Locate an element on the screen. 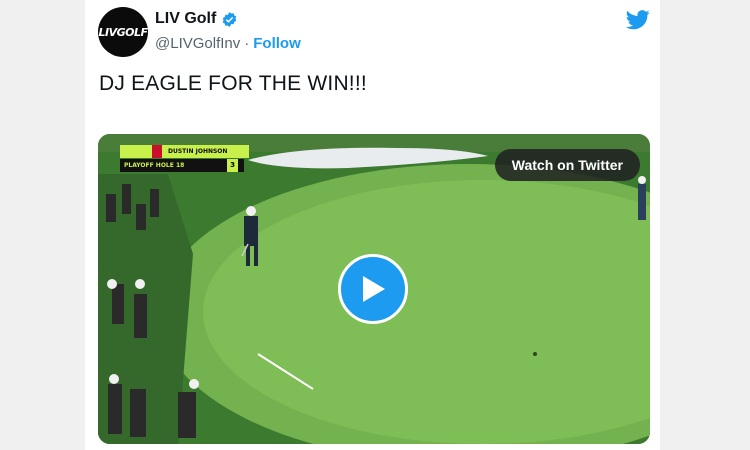 The height and width of the screenshot is (450, 750). scorebug-score: 3 is located at coordinates (232, 165).